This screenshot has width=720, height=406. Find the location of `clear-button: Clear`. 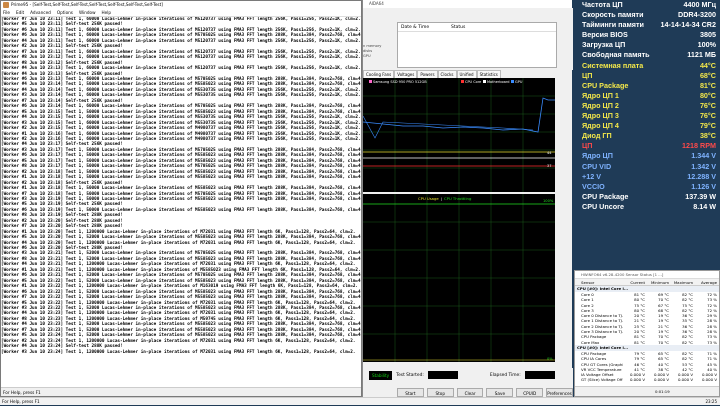

clear-button: Clear is located at coordinates (470, 392).